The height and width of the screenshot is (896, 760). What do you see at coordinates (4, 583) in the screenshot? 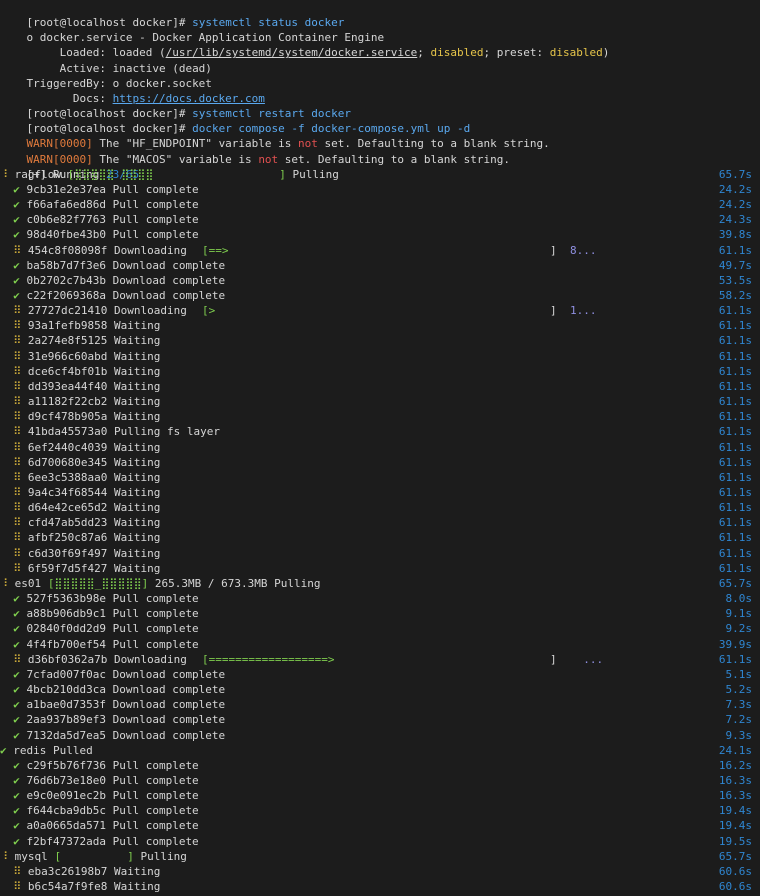
I see `spinner-icon: ⠸` at bounding box center [4, 583].